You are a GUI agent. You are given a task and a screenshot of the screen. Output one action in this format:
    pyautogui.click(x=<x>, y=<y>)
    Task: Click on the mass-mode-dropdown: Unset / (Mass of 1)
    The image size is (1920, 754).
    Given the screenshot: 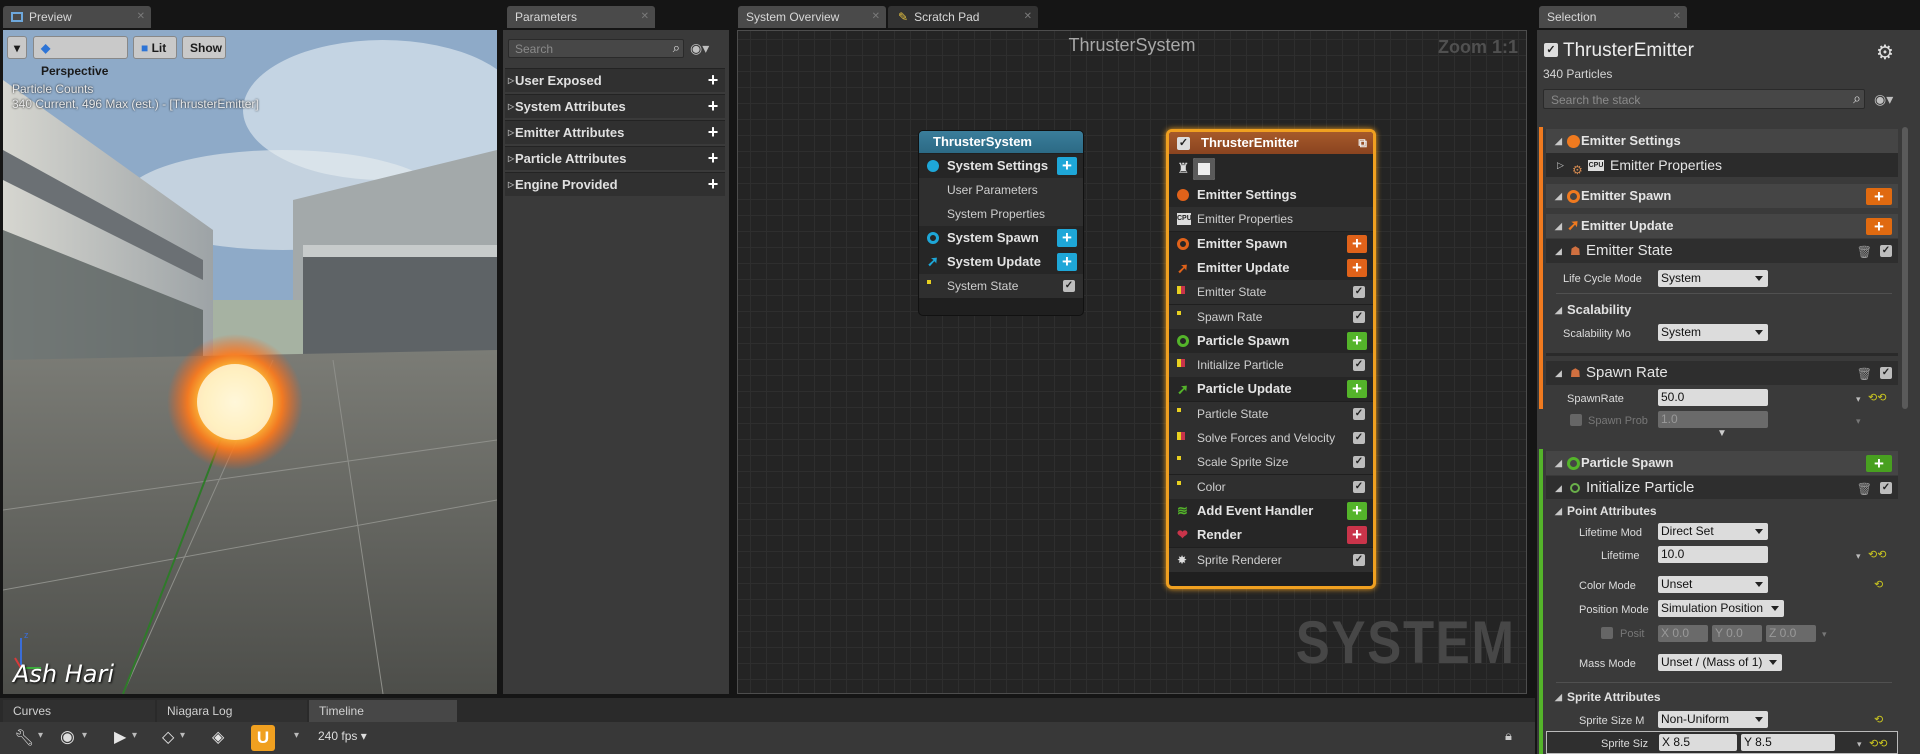 What is the action you would take?
    pyautogui.click(x=1720, y=662)
    